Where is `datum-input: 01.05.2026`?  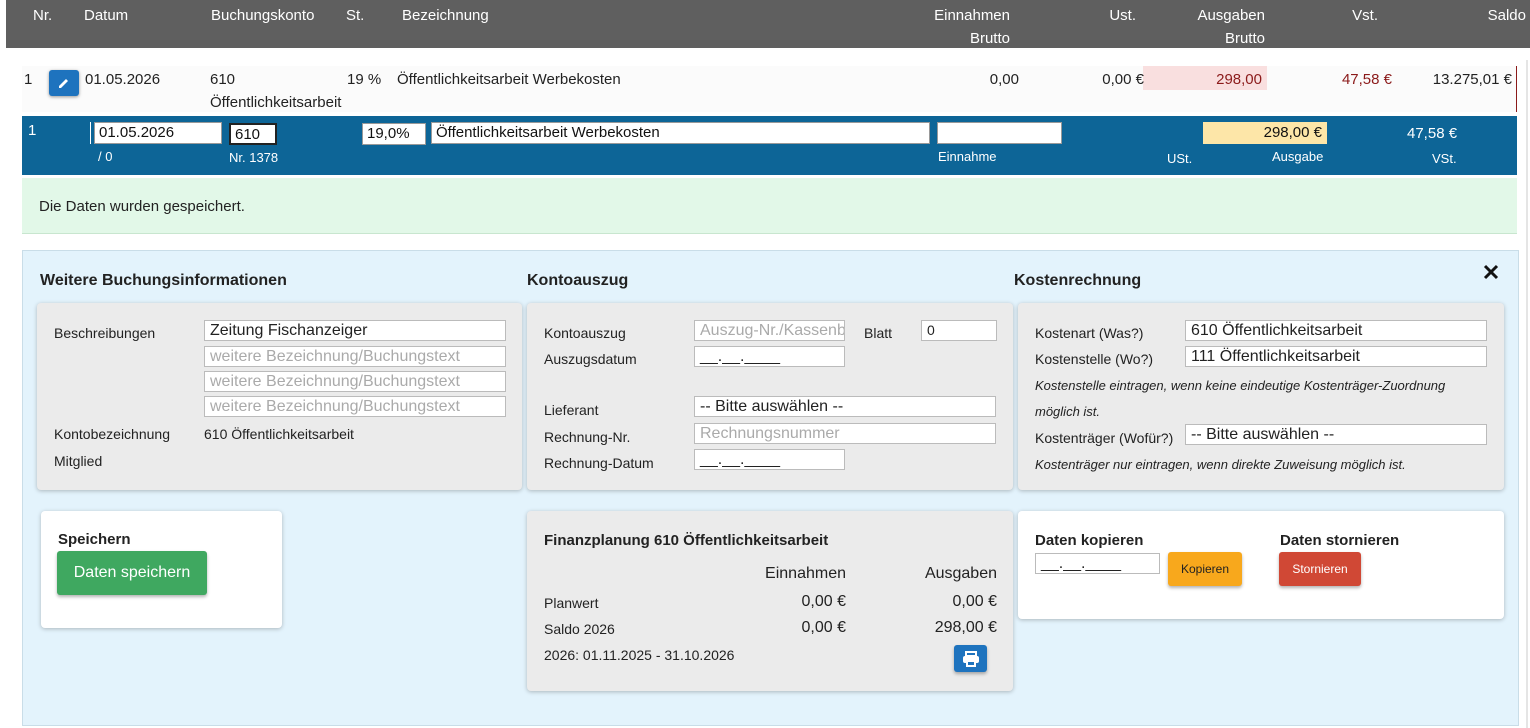 datum-input: 01.05.2026 is located at coordinates (158, 133).